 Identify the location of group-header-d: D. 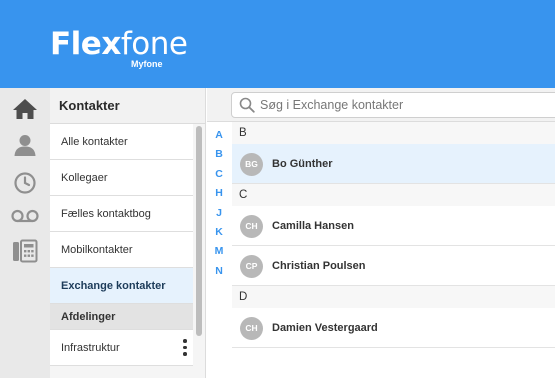
(393, 297).